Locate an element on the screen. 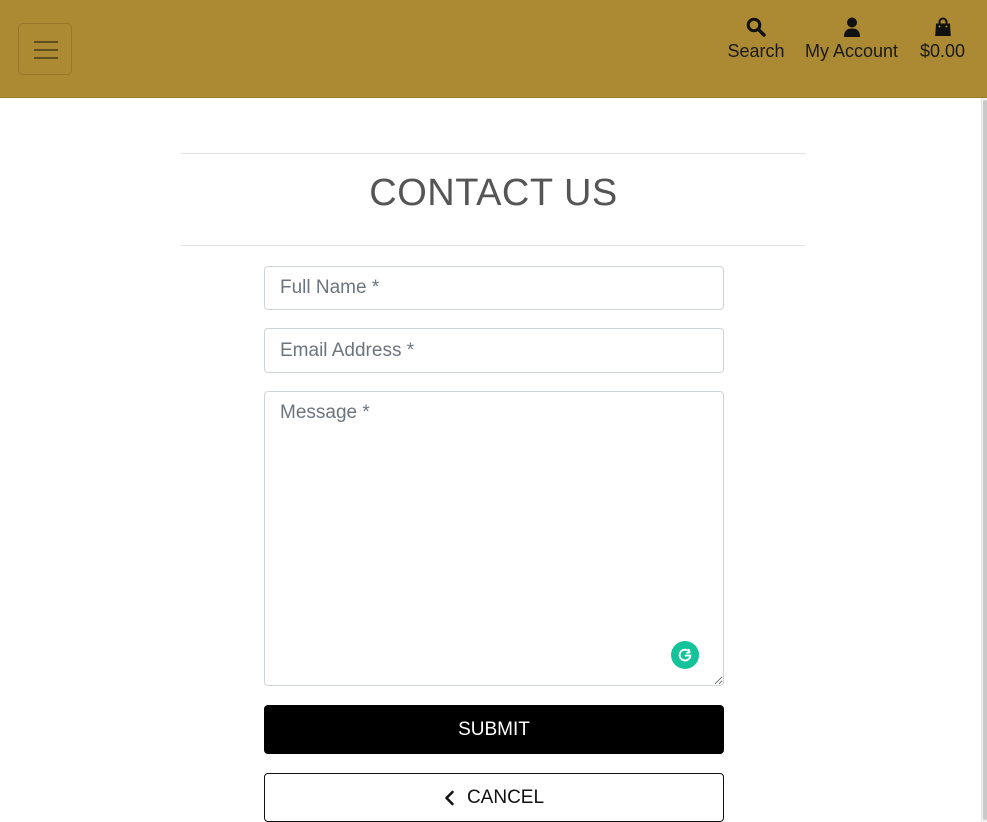 The height and width of the screenshot is (822, 987). hamburger-icon is located at coordinates (46, 42).